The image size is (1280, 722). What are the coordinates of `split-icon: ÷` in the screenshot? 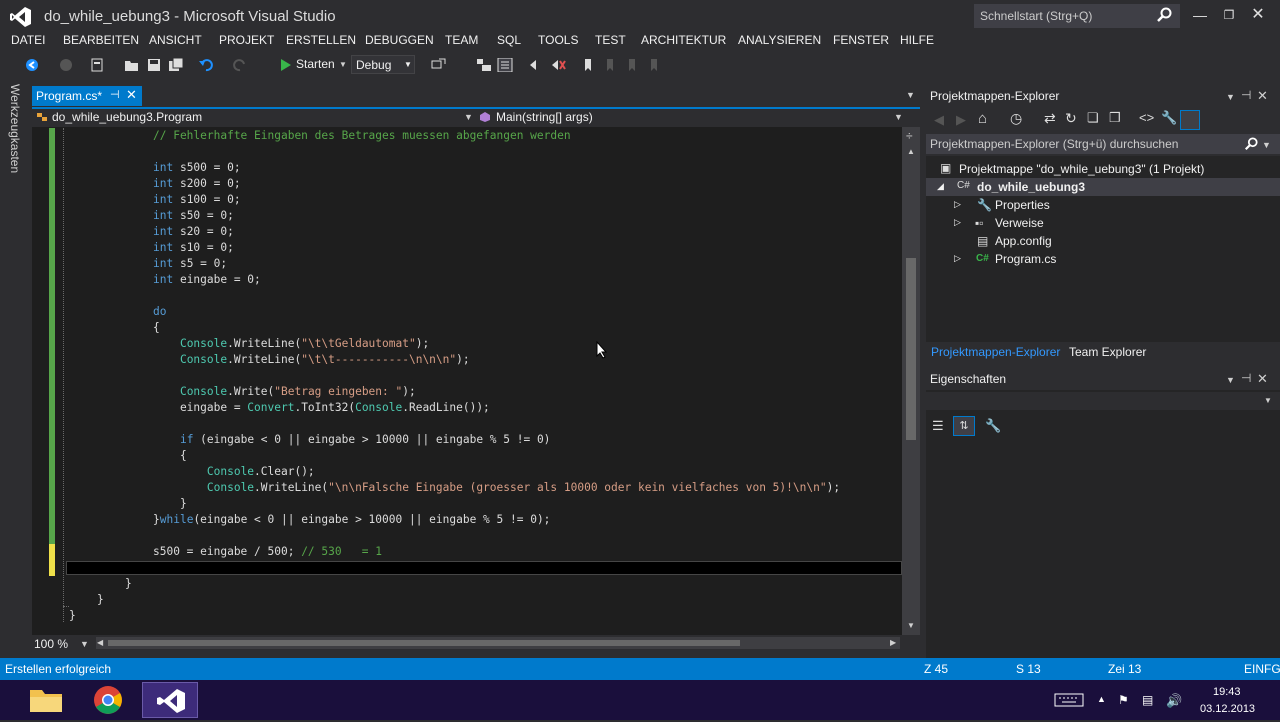 It's located at (909, 136).